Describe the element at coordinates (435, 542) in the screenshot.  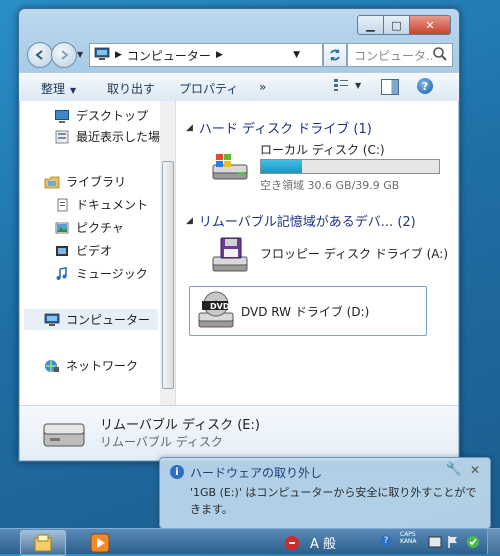
I see `ime-toolbar-icon` at that location.